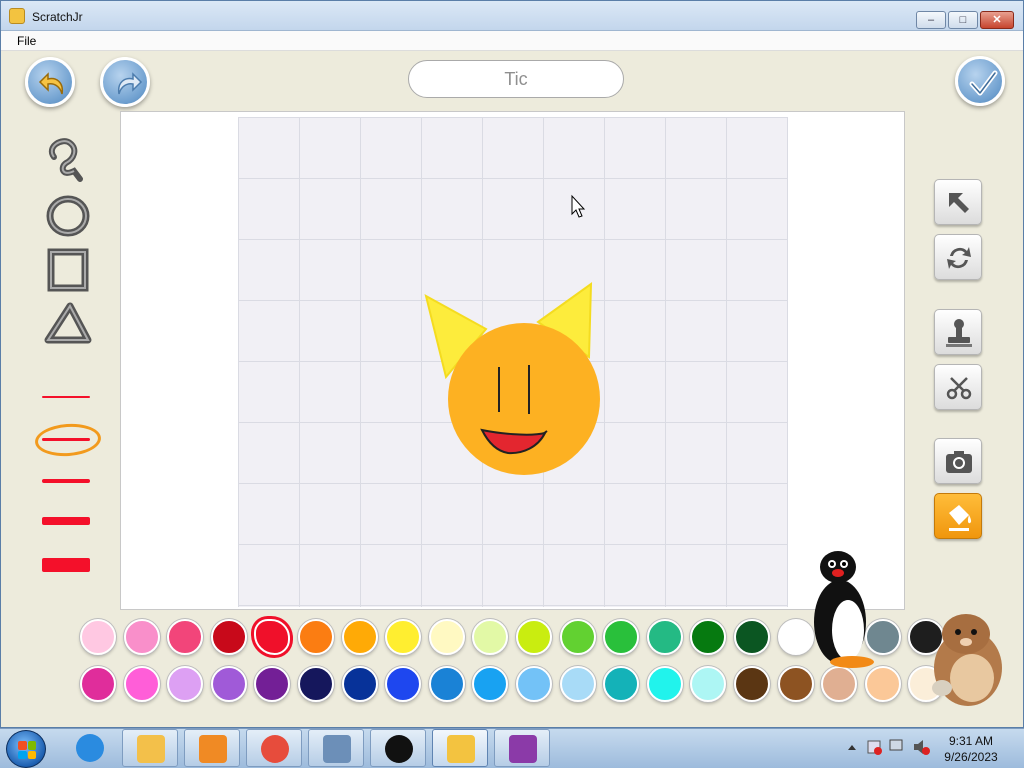  What do you see at coordinates (971, 741) in the screenshot?
I see `clock-time: 9:31 AM` at bounding box center [971, 741].